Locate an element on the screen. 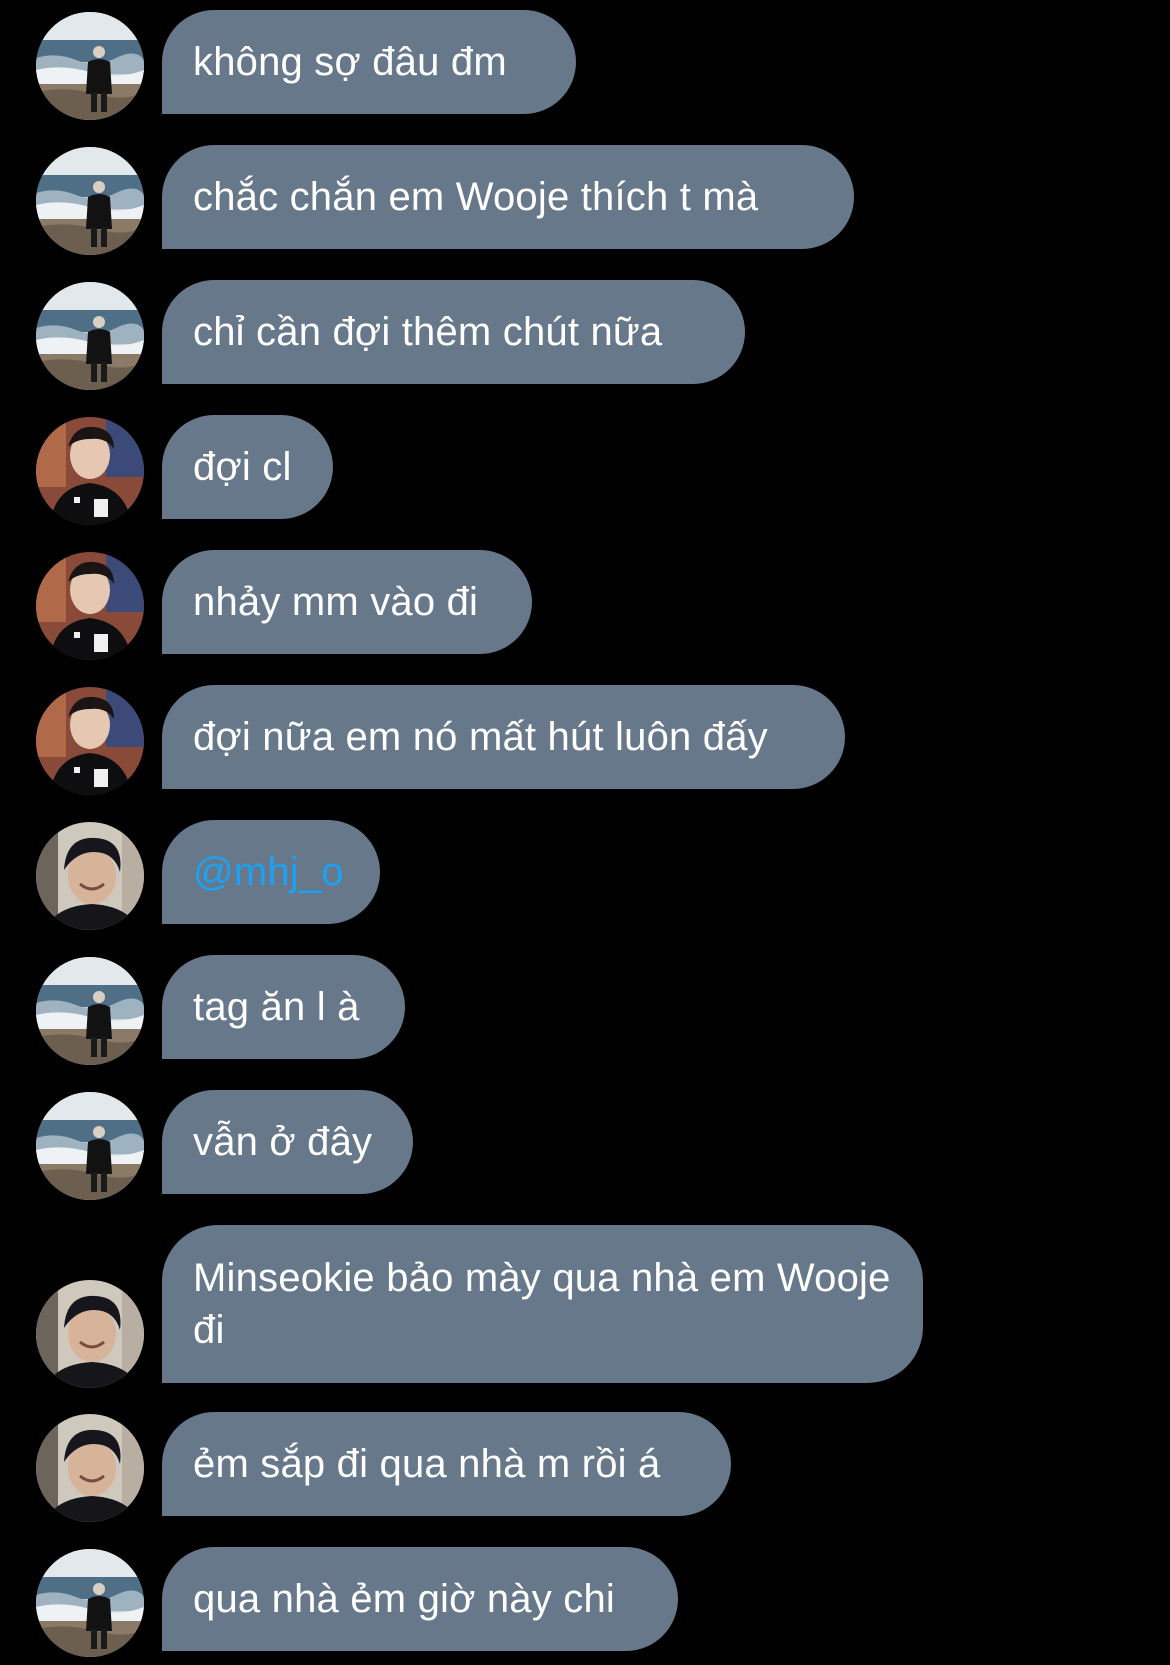 The height and width of the screenshot is (1665, 1170). message-row: tag ăn l à is located at coordinates (585, 1007).